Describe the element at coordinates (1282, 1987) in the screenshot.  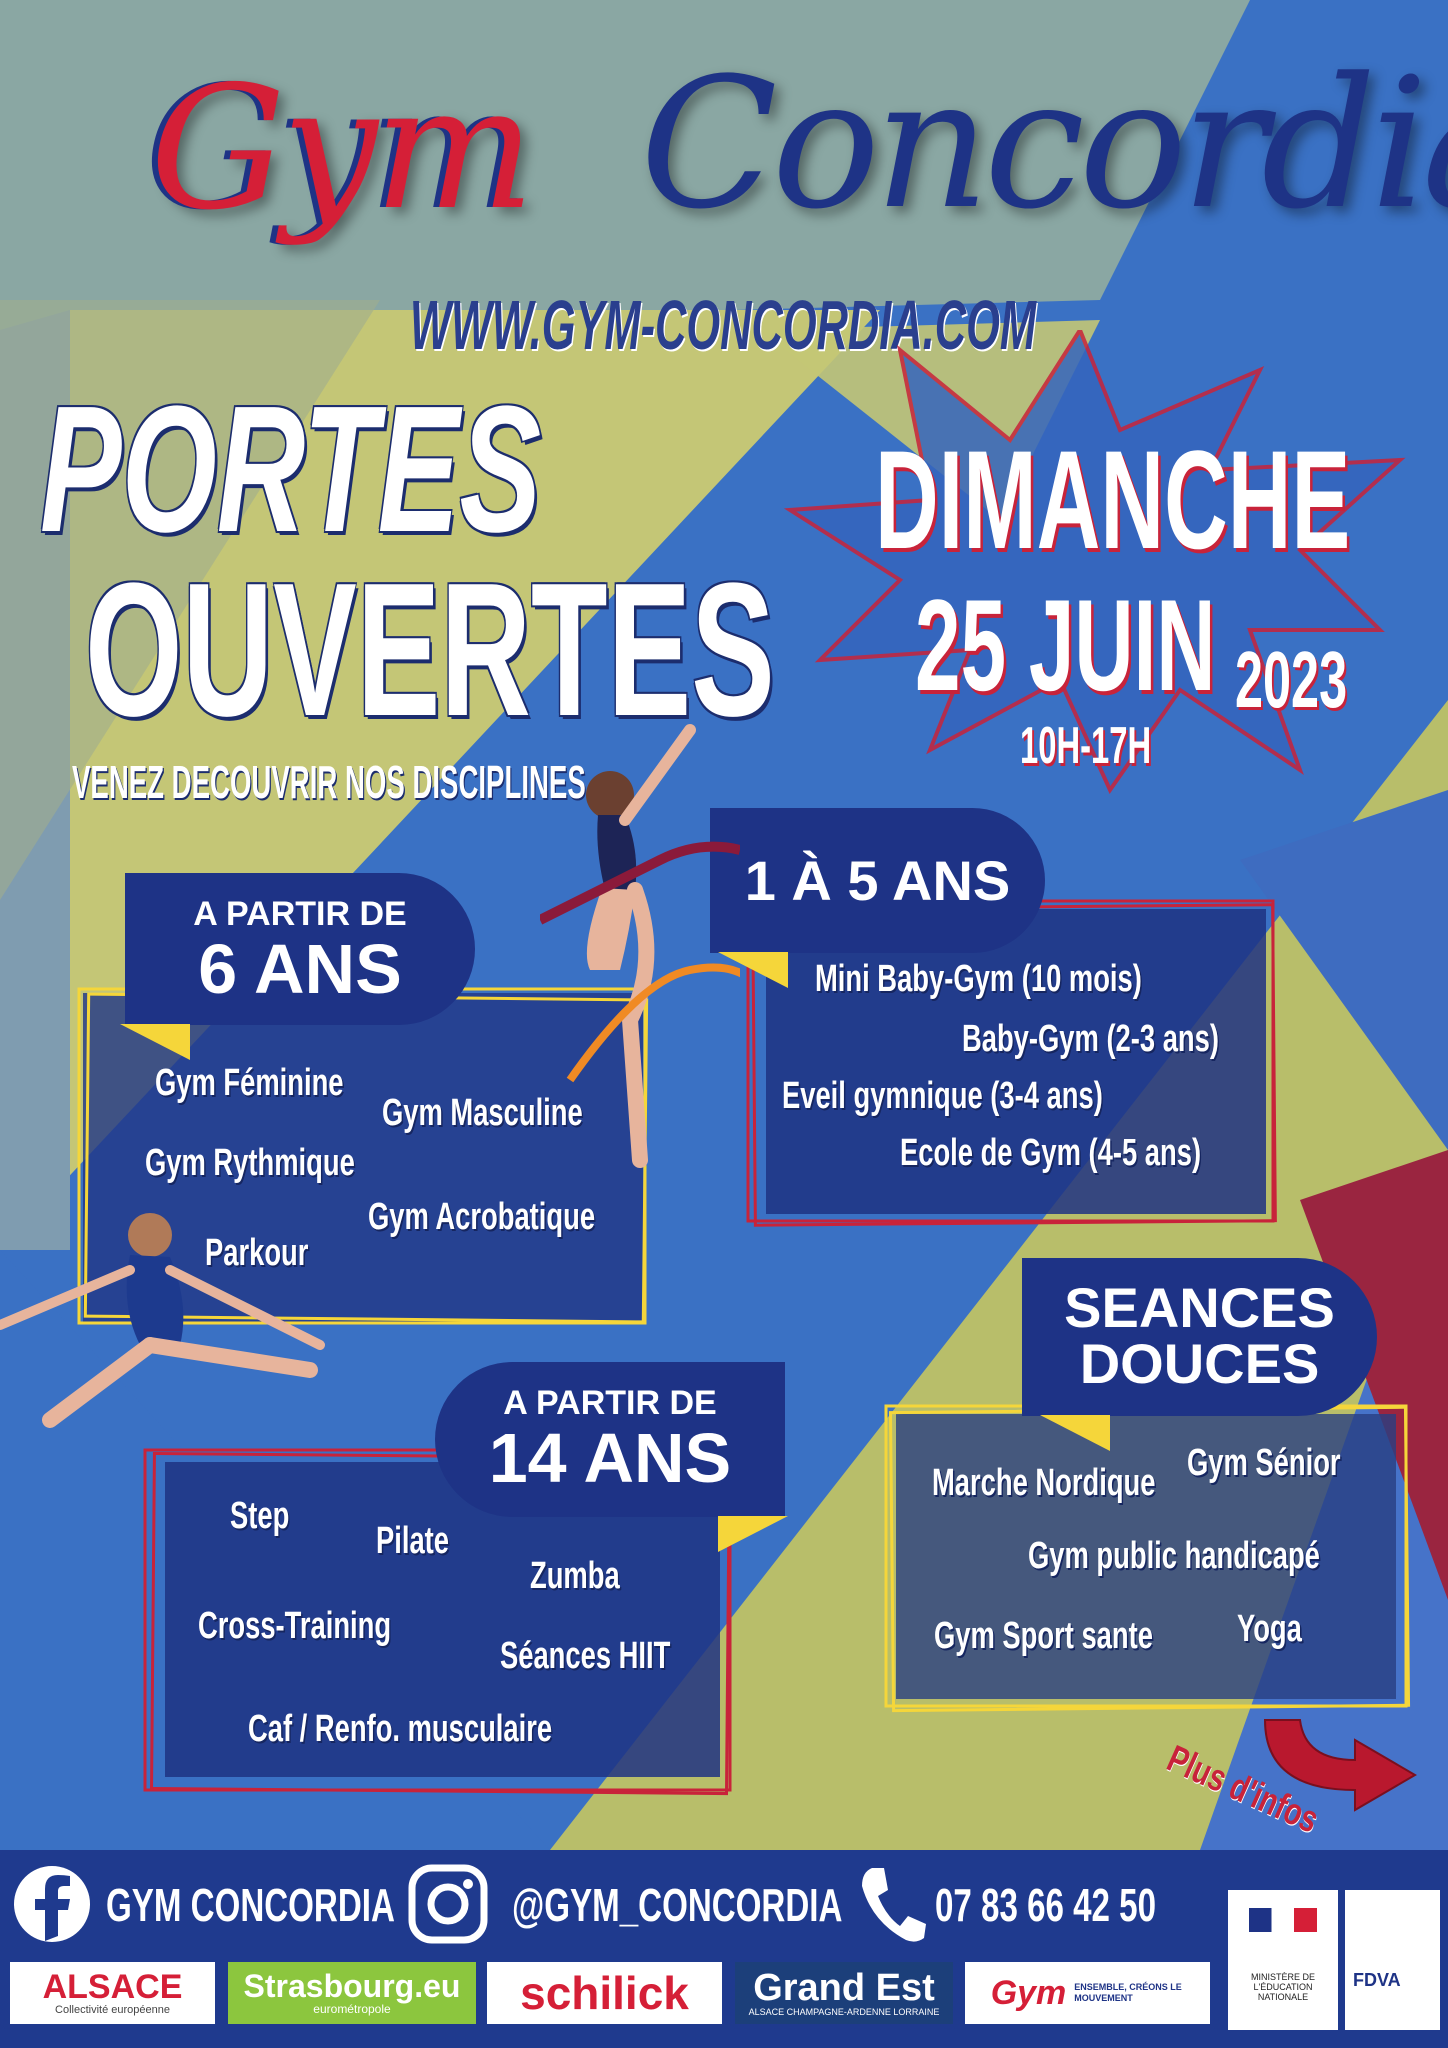
I see `partner-ministere-text: MINISTÈRE DE L'ÉDUCATION NATIONALE` at that location.